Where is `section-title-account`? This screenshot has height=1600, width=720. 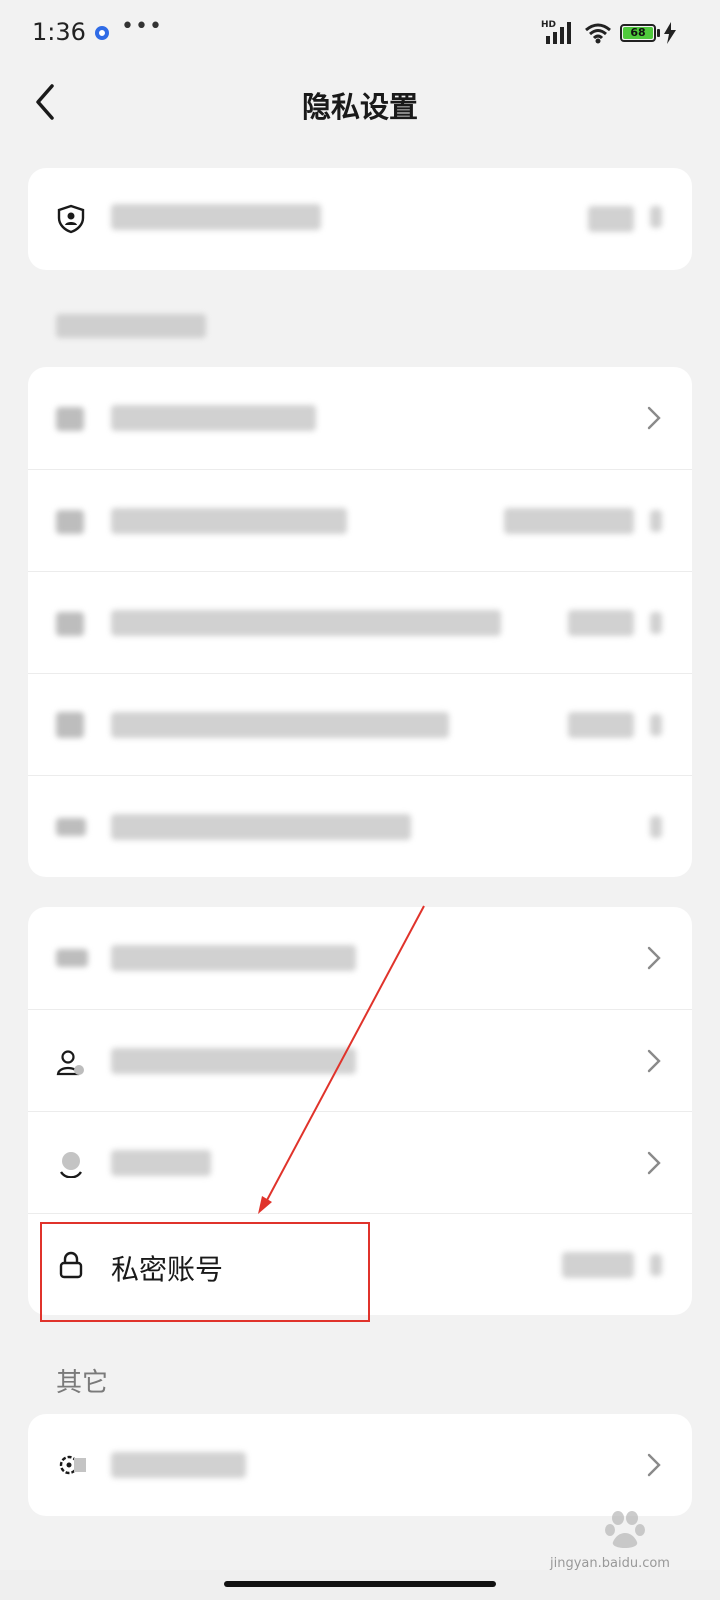 section-title-account is located at coordinates (131, 329).